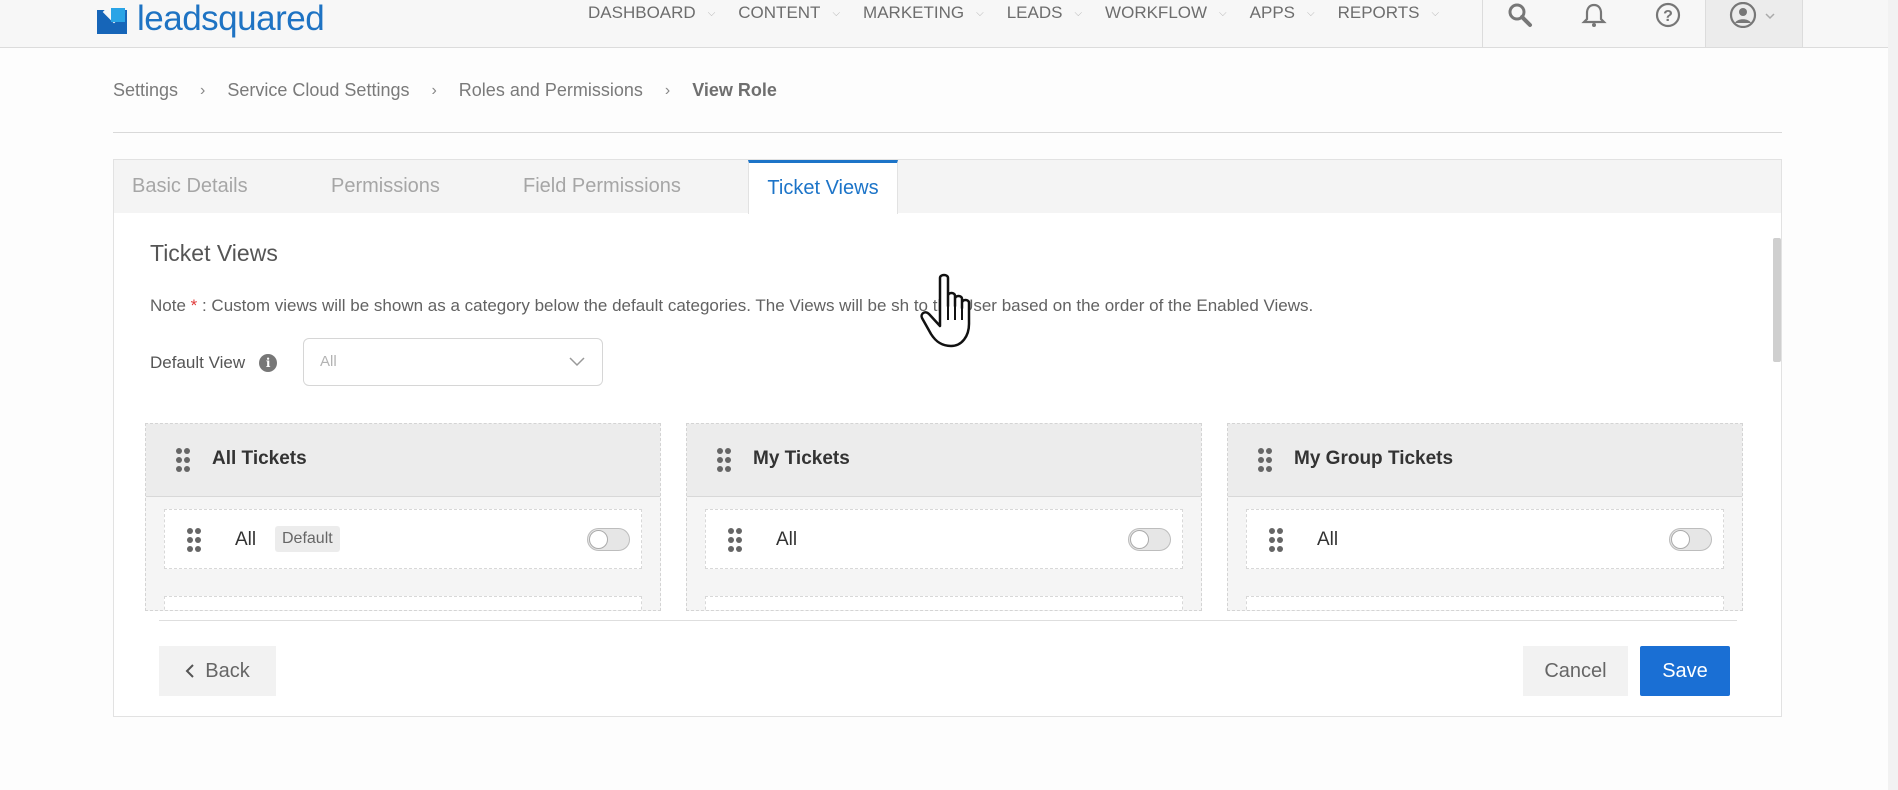 The height and width of the screenshot is (790, 1898). Describe the element at coordinates (1685, 671) in the screenshot. I see `save-button: Save` at that location.